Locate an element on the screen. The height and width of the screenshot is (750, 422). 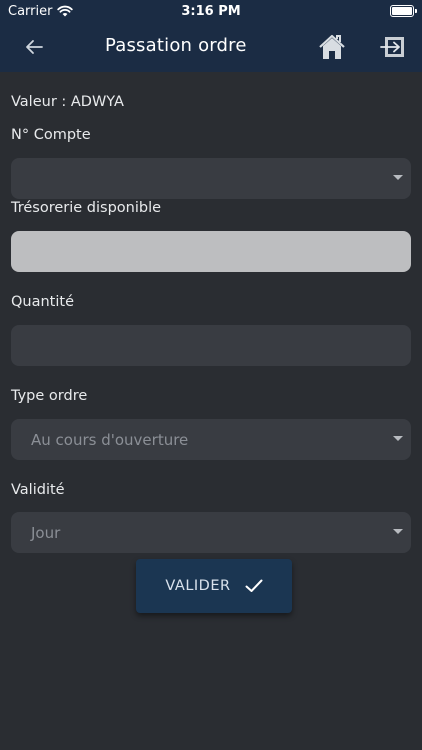
carrier-label: Carrier is located at coordinates (30, 11).